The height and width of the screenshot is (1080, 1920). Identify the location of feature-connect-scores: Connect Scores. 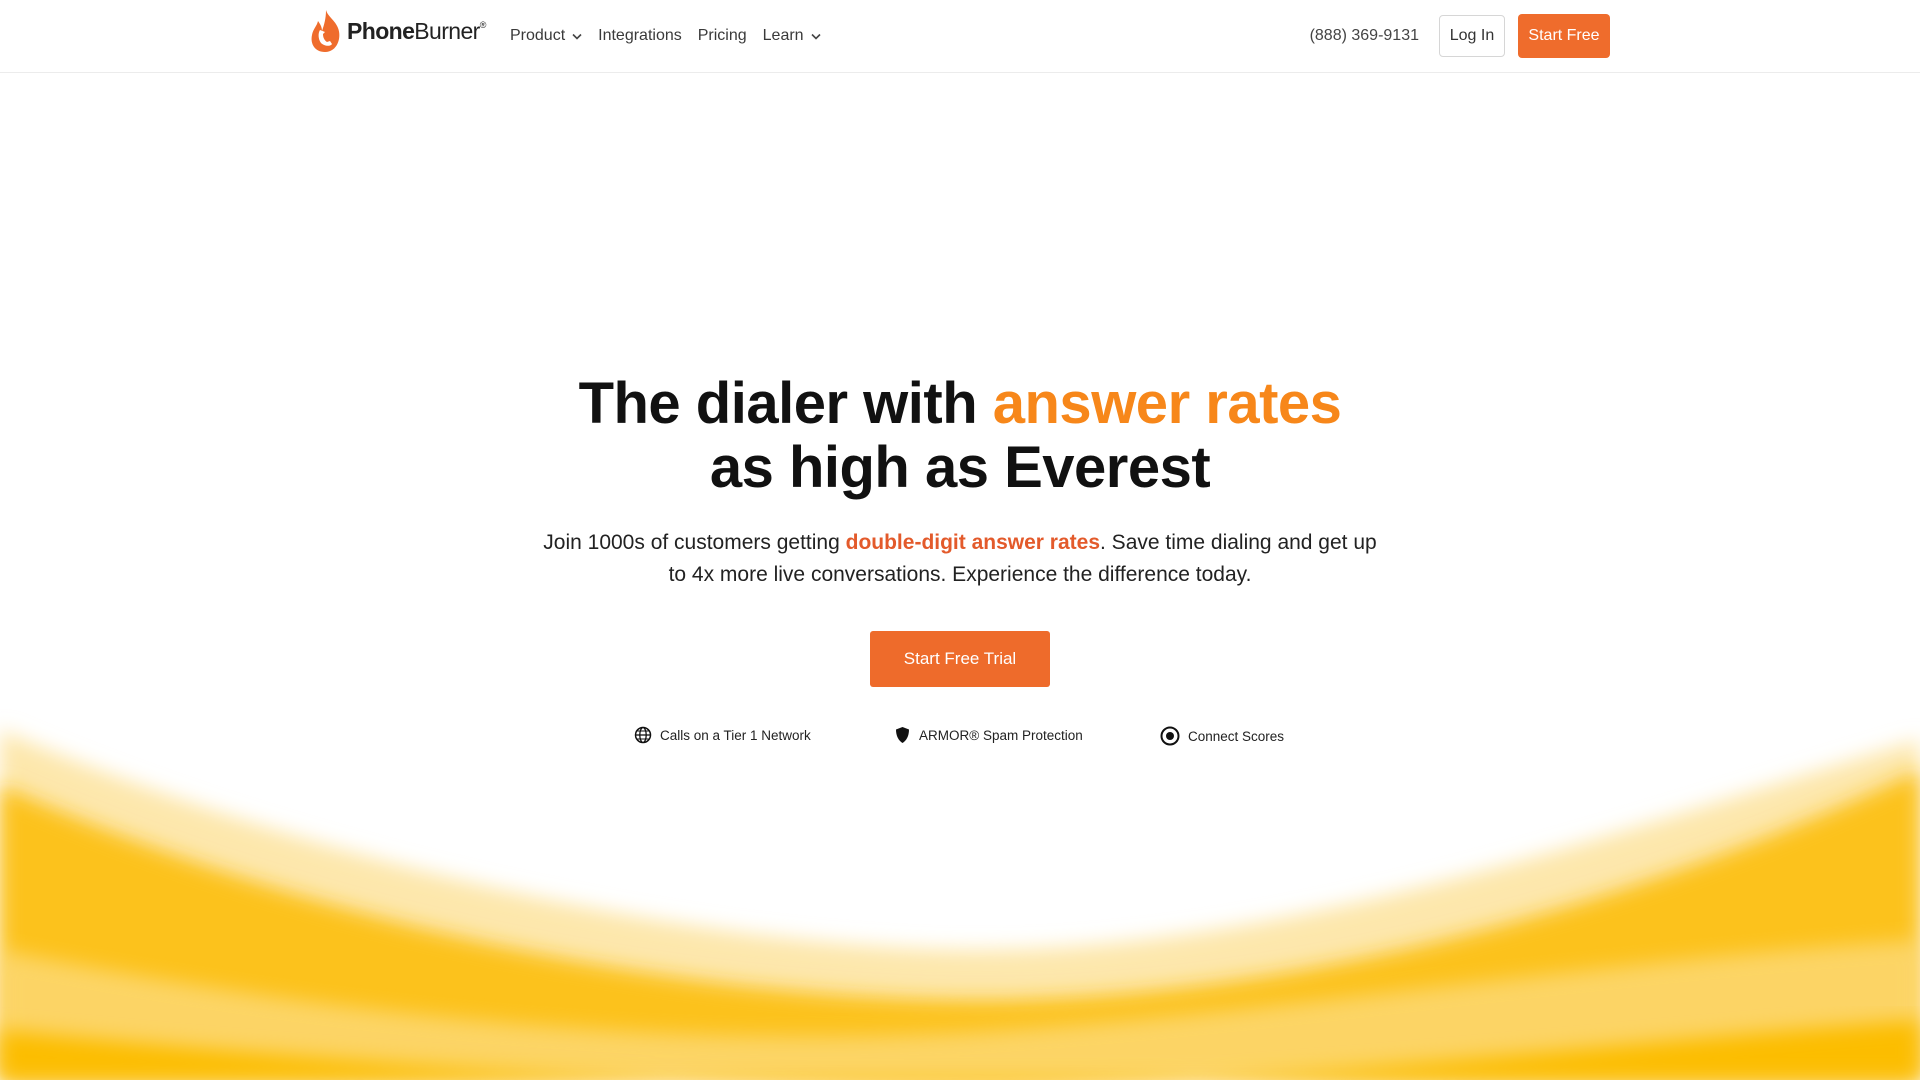
(1222, 736).